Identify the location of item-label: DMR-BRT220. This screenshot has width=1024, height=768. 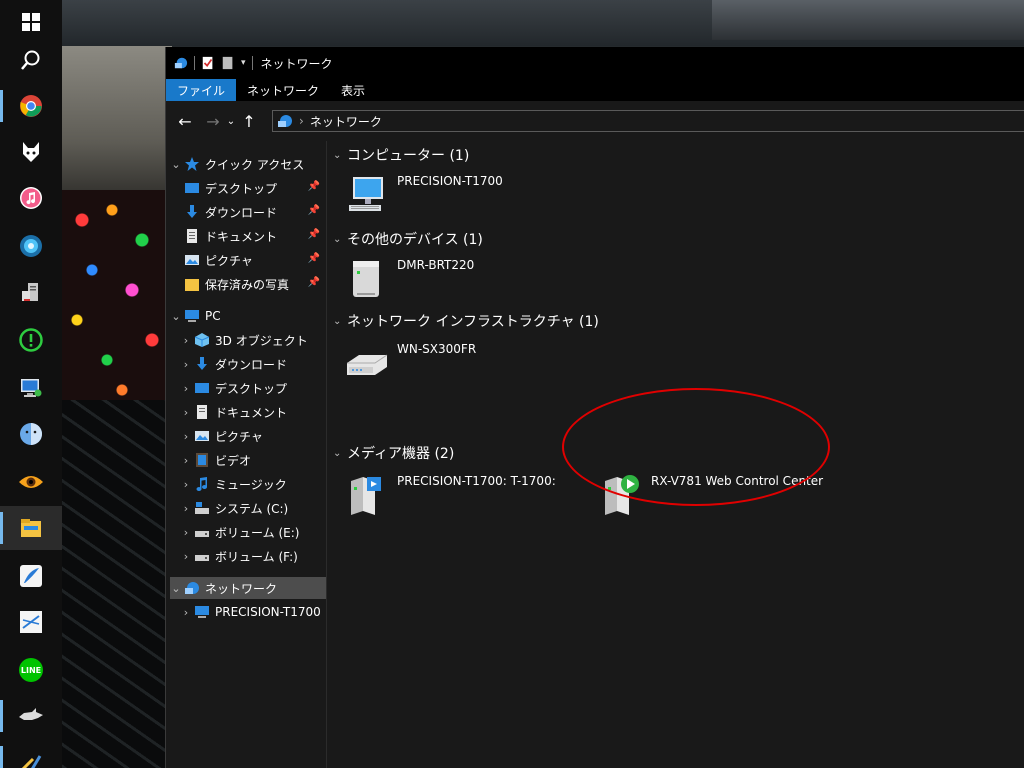
(436, 265).